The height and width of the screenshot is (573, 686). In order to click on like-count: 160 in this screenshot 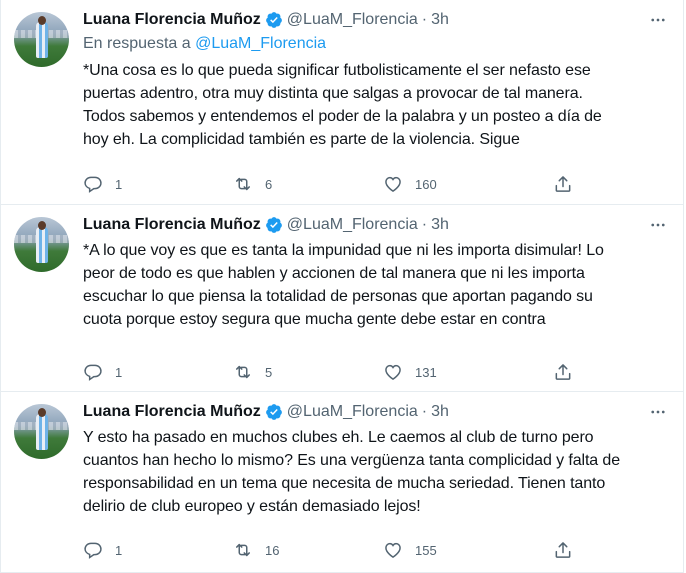, I will do `click(426, 184)`.